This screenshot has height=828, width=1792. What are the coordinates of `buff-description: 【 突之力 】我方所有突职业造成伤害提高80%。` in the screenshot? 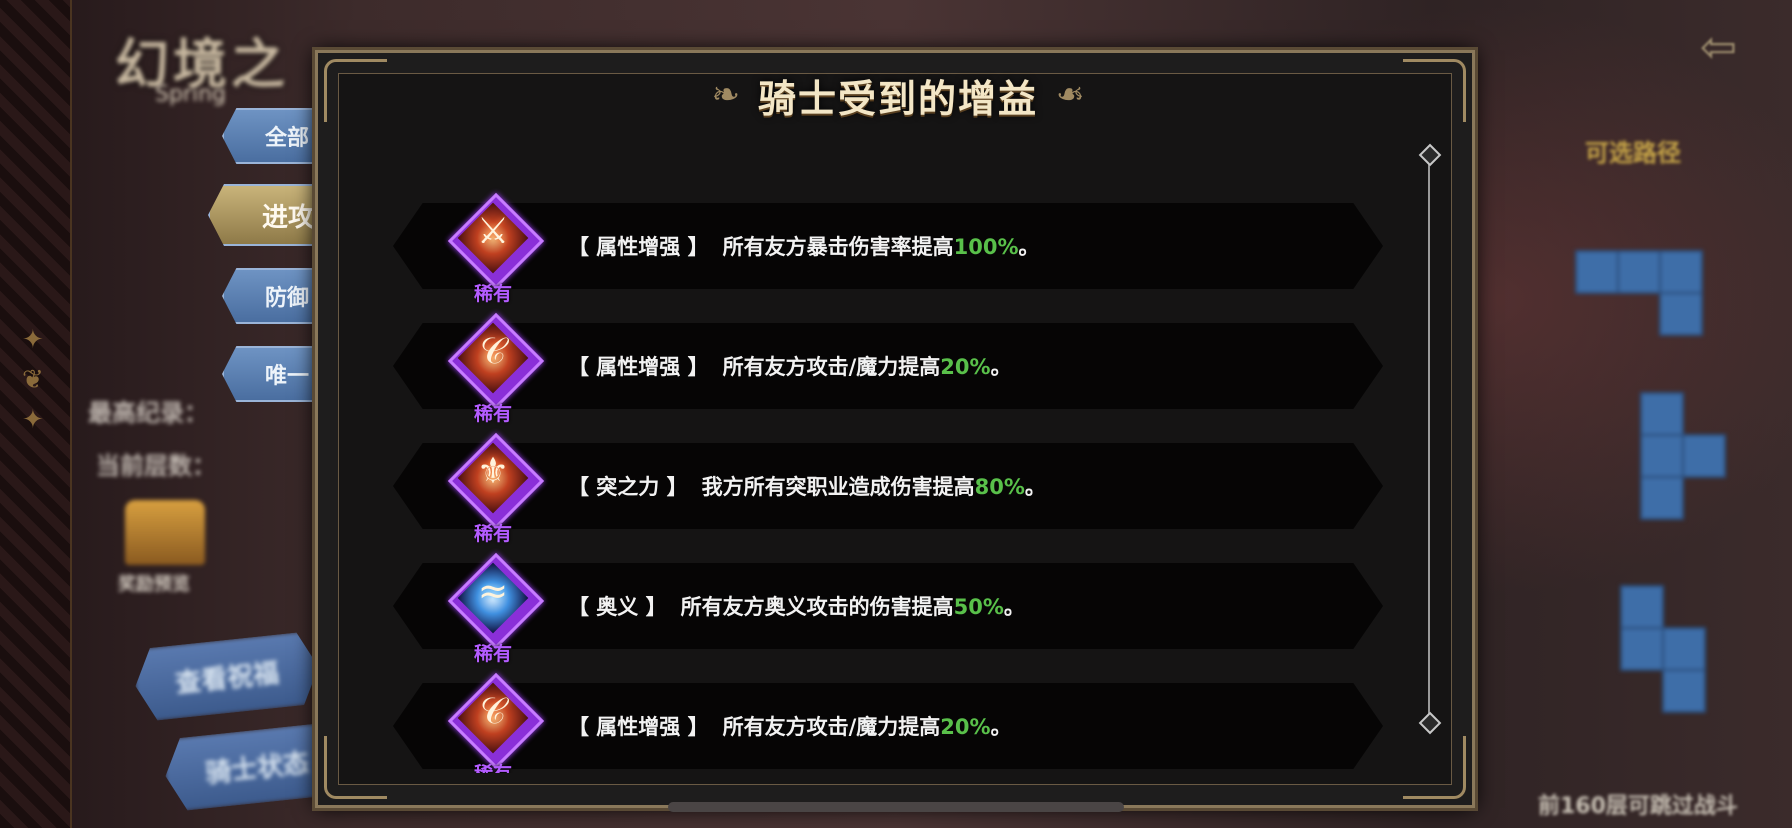 It's located at (807, 486).